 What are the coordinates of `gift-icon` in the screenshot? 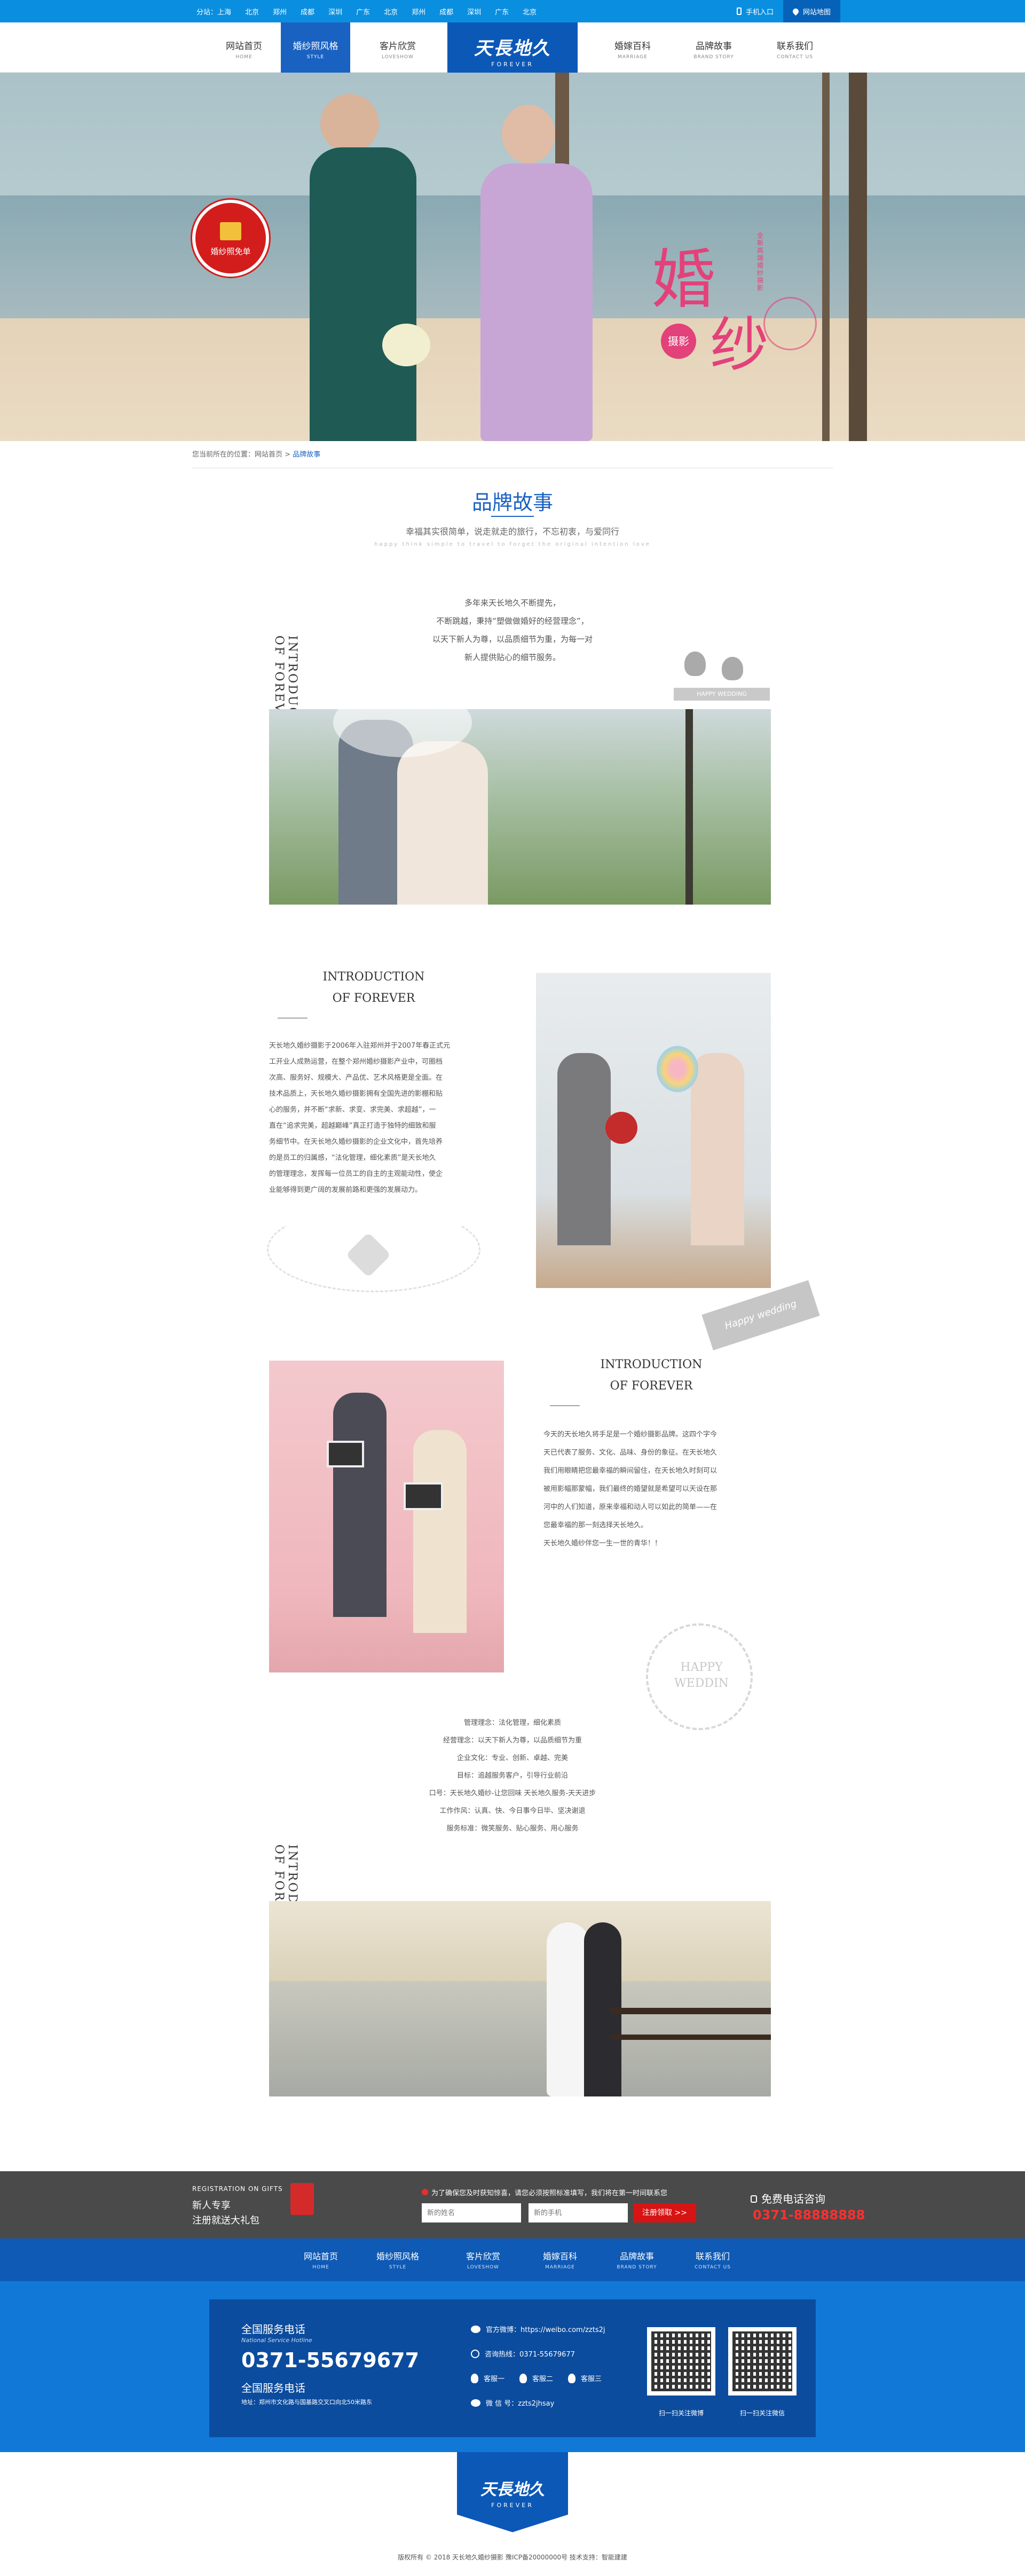 It's located at (230, 231).